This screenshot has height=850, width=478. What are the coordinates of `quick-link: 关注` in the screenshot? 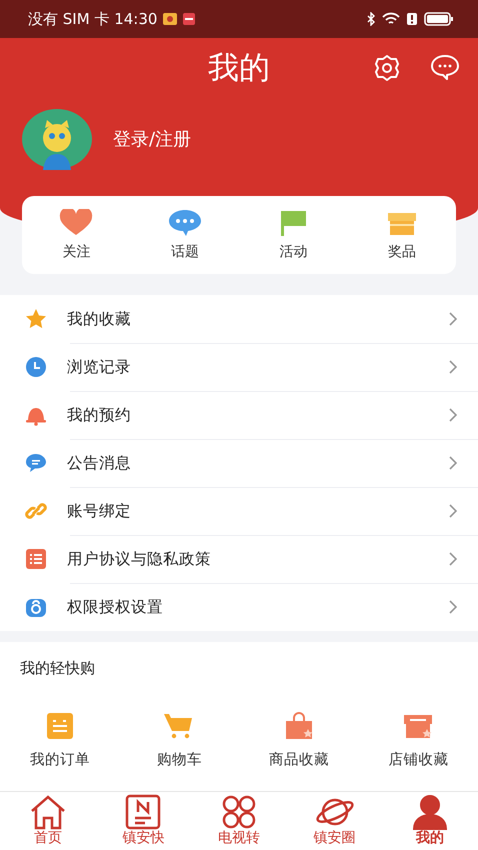 It's located at (76, 235).